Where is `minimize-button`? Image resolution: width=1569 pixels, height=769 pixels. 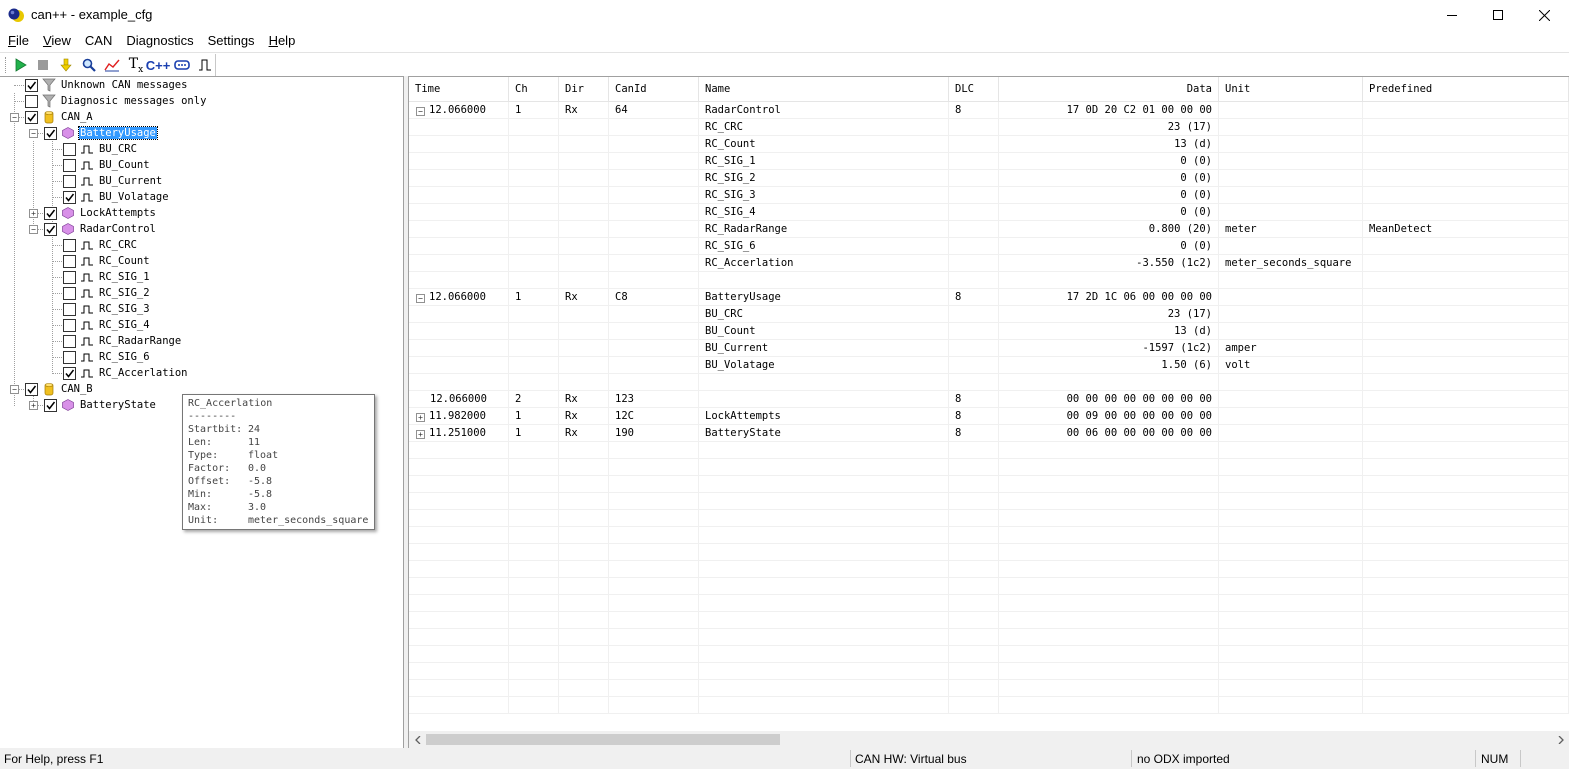 minimize-button is located at coordinates (1452, 15).